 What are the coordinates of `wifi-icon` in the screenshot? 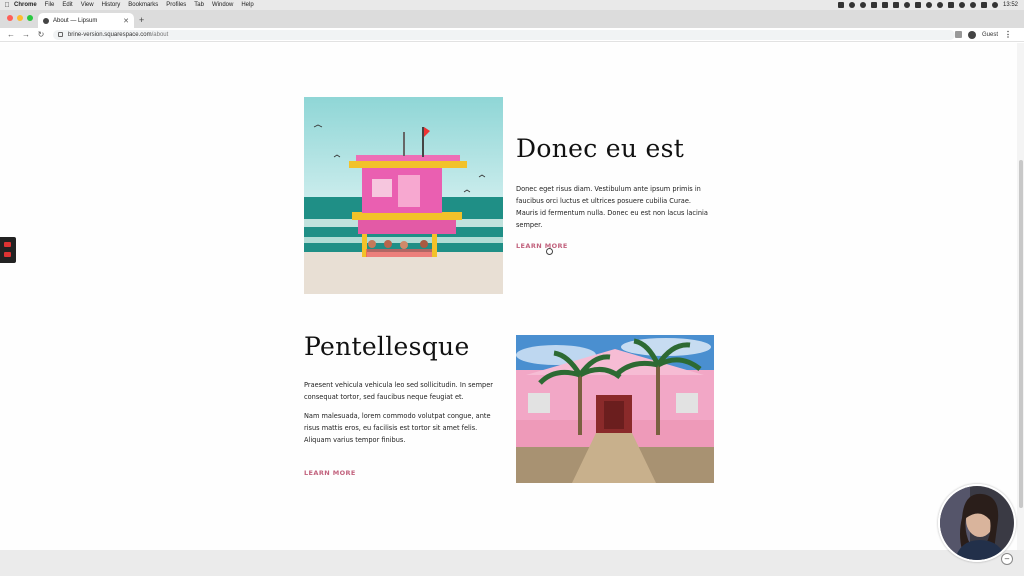 It's located at (939, 5).